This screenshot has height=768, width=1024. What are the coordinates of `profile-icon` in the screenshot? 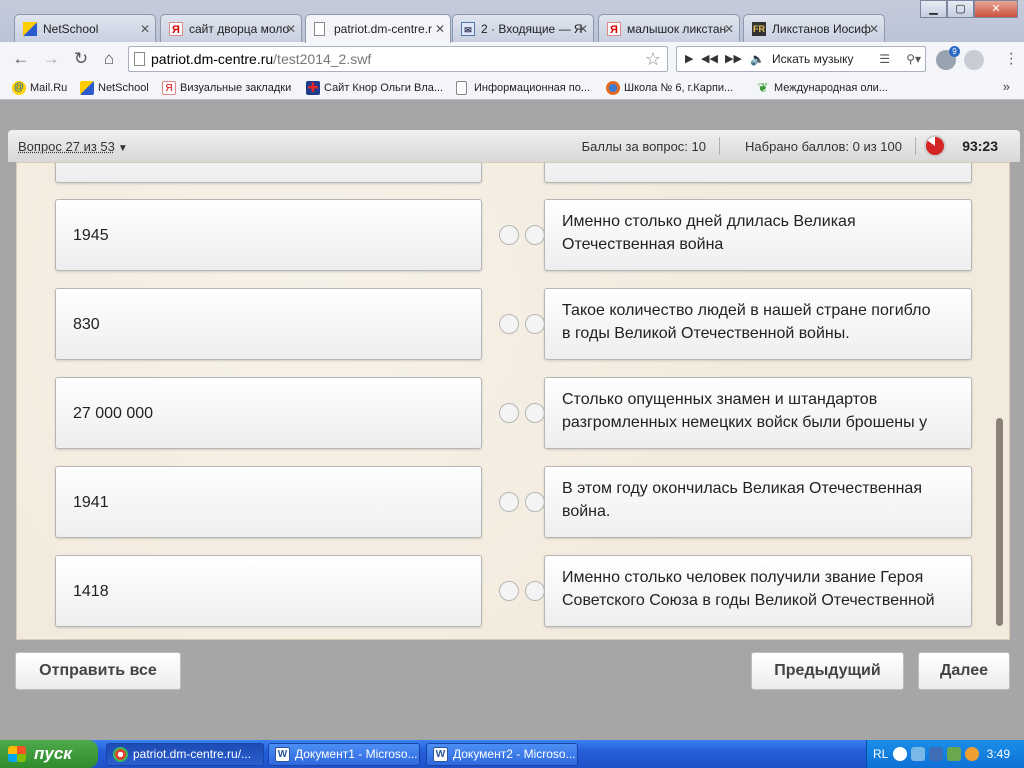 It's located at (974, 60).